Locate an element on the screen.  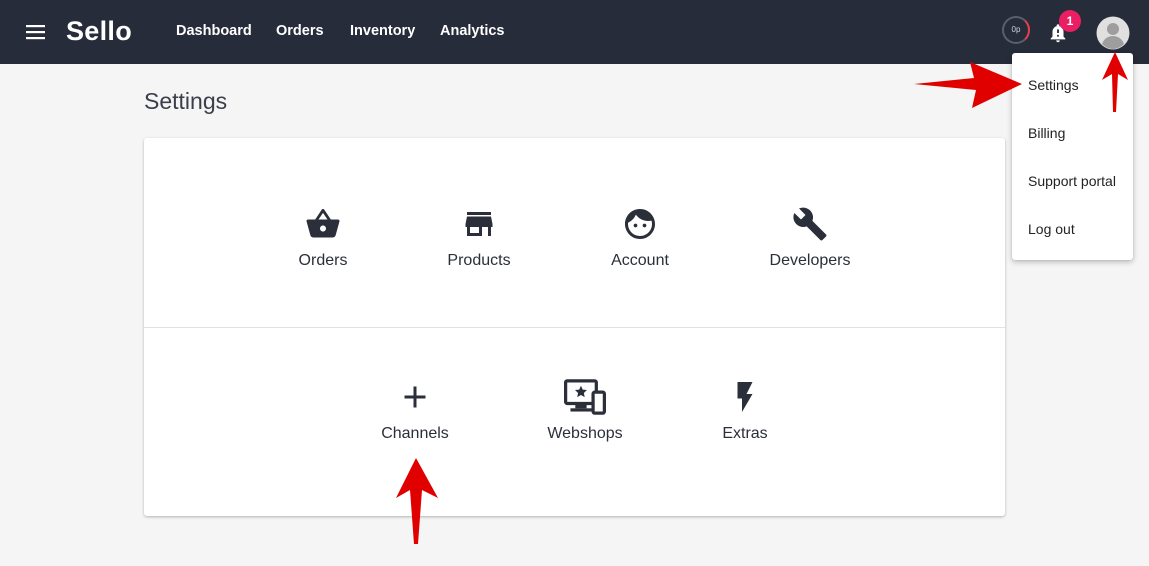
nav-orders: Orders is located at coordinates (300, 31).